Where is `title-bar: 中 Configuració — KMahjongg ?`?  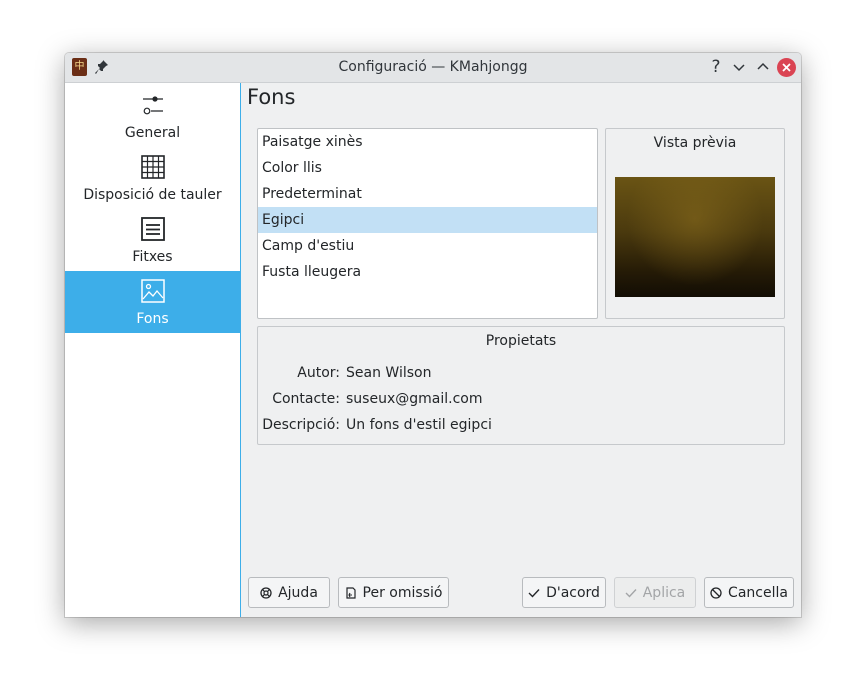
title-bar: 中 Configuració — KMahjongg ? is located at coordinates (433, 68).